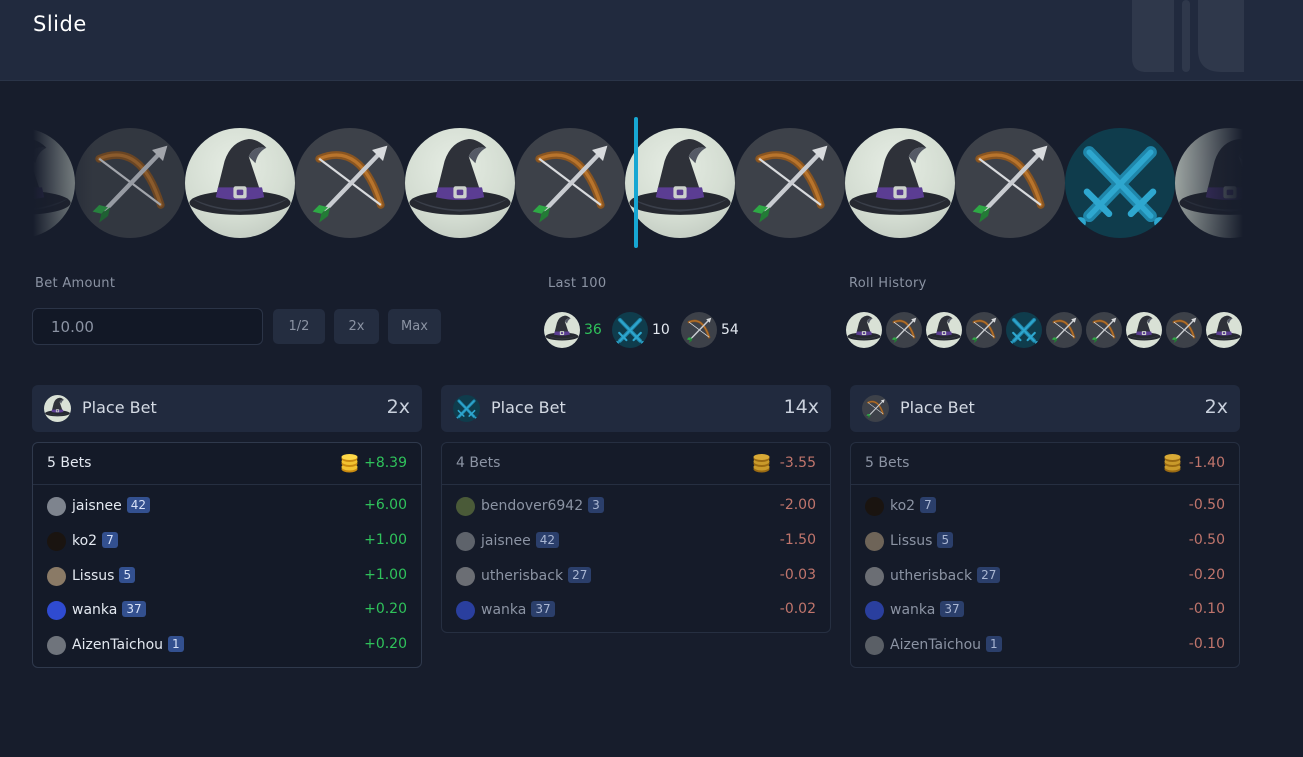 The image size is (1303, 757). What do you see at coordinates (888, 283) in the screenshot?
I see `roll-history-label: Roll History` at bounding box center [888, 283].